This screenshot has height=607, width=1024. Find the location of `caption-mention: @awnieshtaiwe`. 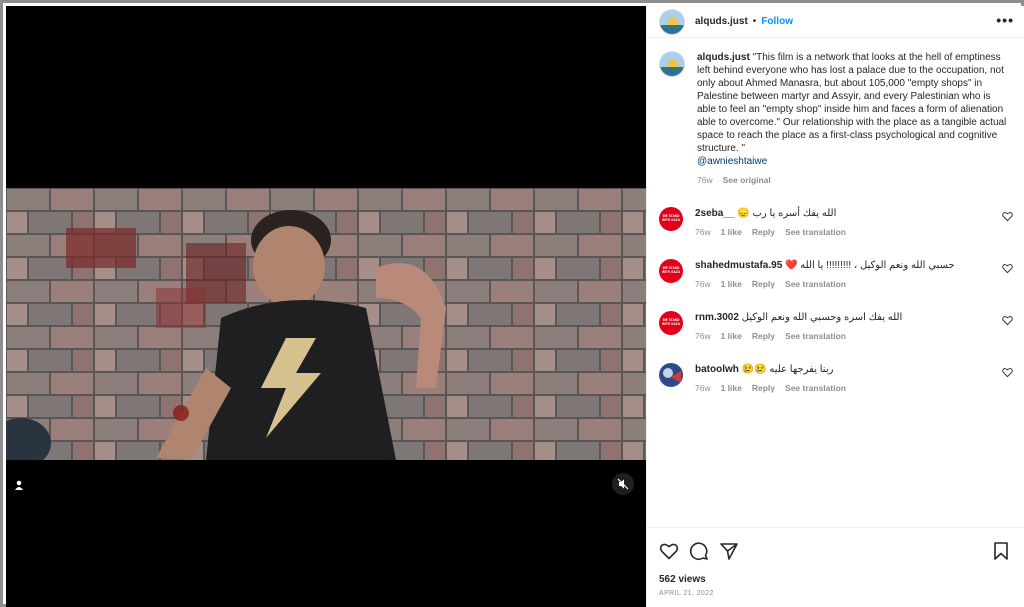

caption-mention: @awnieshtaiwe is located at coordinates (732, 161).